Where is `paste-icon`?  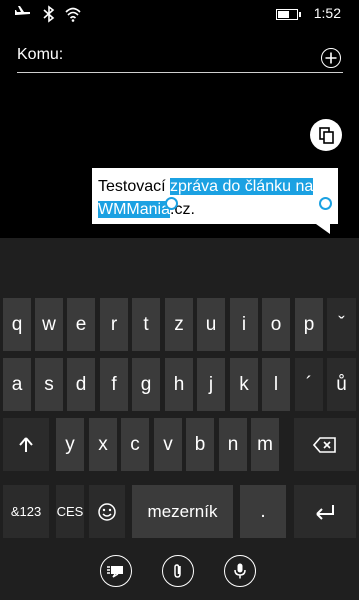 paste-icon is located at coordinates (326, 135).